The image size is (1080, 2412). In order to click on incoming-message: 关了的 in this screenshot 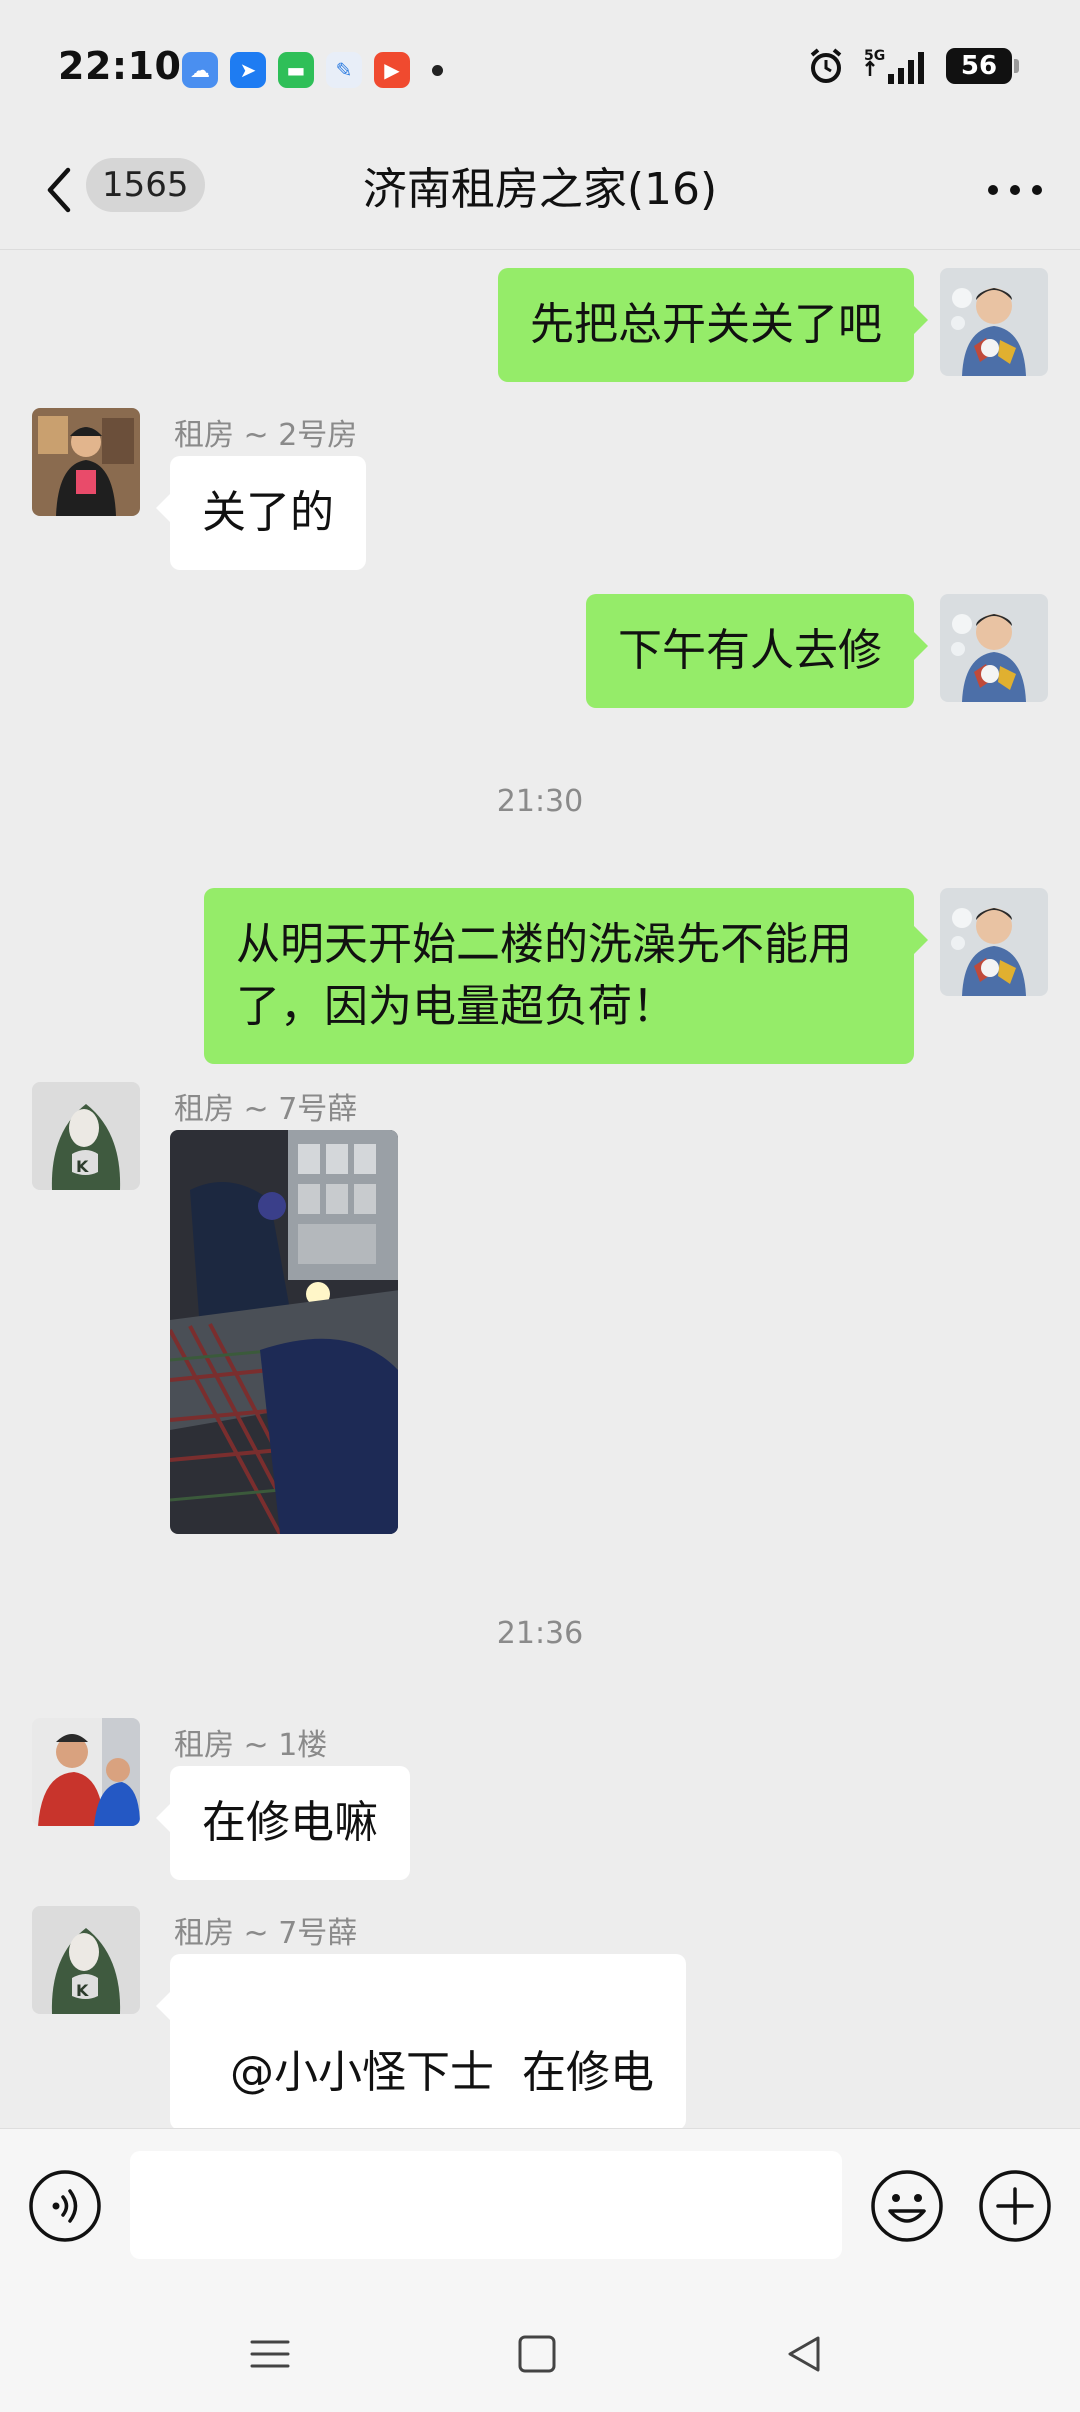, I will do `click(261, 513)`.